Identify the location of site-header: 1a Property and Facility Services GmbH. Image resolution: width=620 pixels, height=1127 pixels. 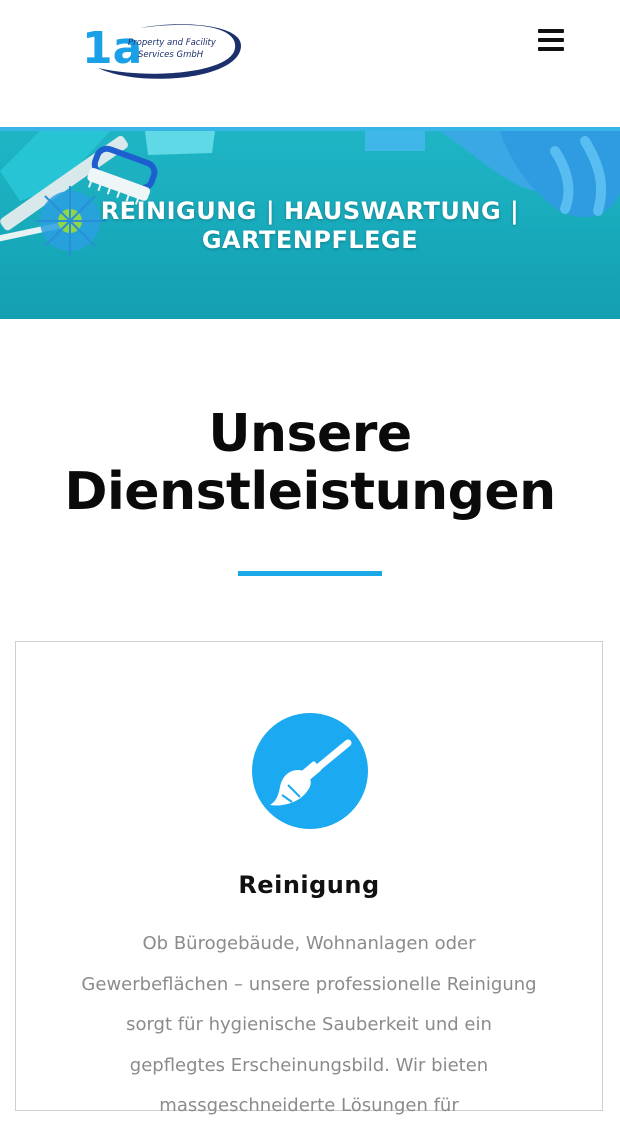
(310, 63).